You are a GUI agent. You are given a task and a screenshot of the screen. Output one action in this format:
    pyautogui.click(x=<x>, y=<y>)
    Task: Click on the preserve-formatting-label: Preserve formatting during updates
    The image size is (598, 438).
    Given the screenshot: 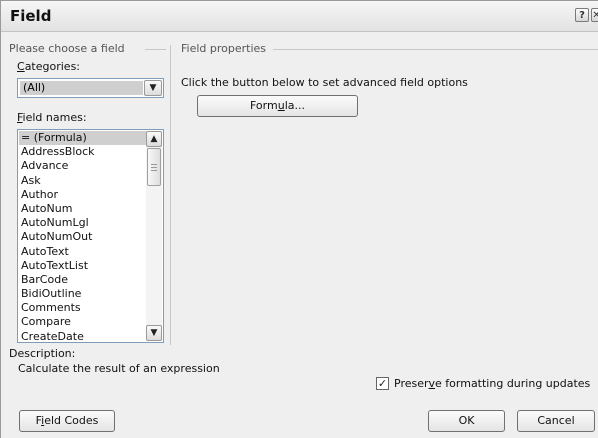 What is the action you would take?
    pyautogui.click(x=492, y=383)
    